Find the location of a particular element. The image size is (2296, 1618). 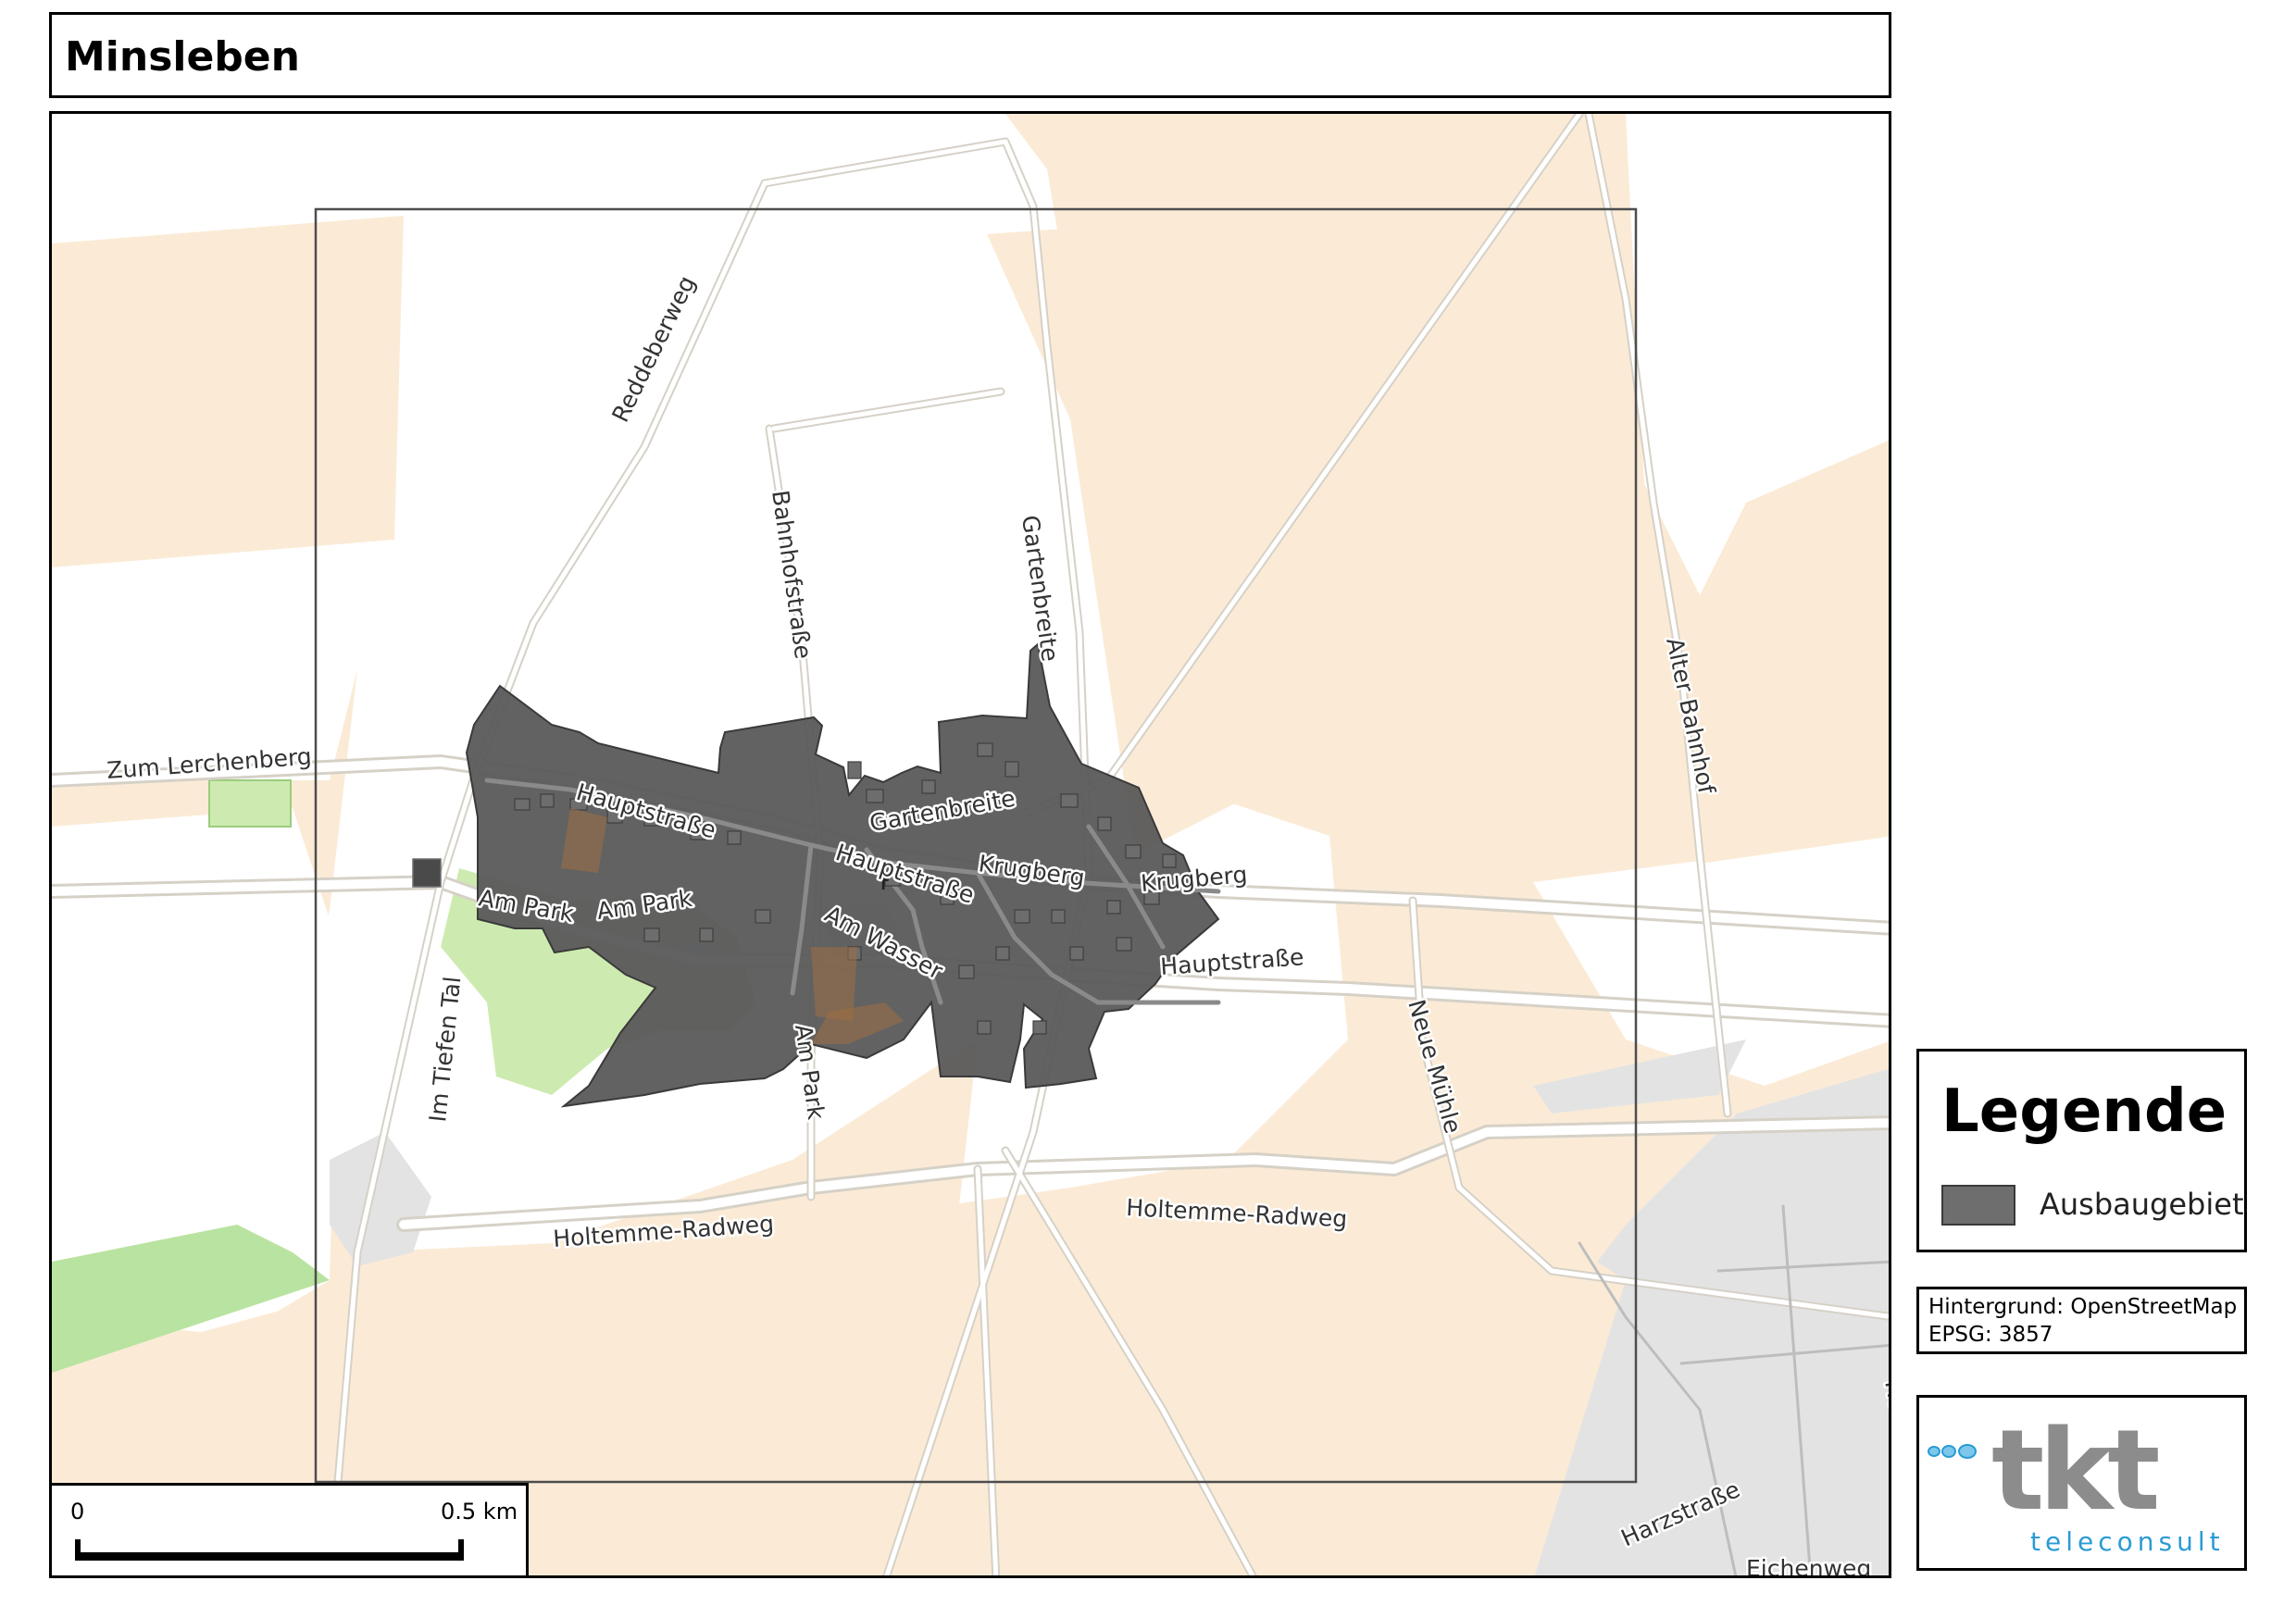

scale-end-label: 0.5 km is located at coordinates (479, 1512).